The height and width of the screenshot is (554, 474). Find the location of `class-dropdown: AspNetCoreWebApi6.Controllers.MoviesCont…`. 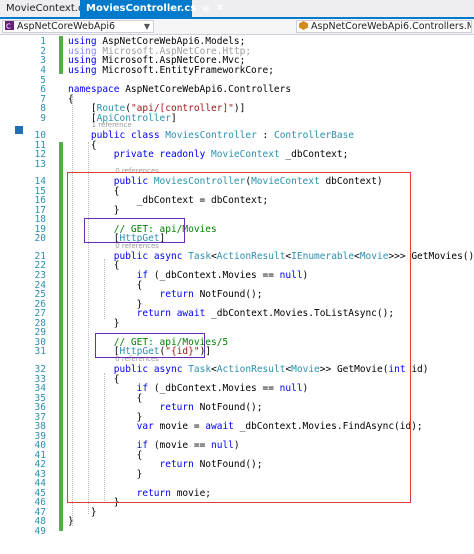

class-dropdown: AspNetCoreWebApi6.Controllers.MoviesCont… is located at coordinates (384, 26).